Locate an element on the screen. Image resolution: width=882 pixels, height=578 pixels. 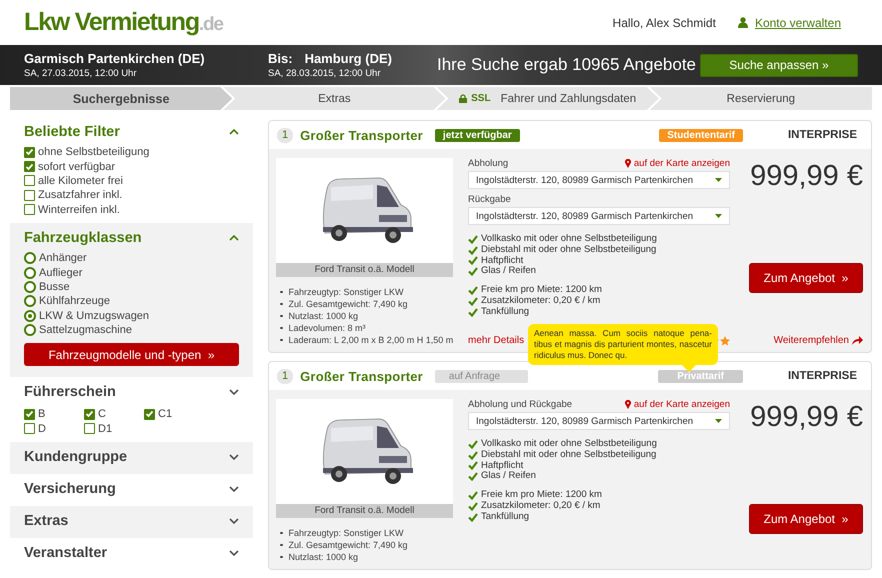
option-label: Winterreifen inkl. is located at coordinates (79, 210).